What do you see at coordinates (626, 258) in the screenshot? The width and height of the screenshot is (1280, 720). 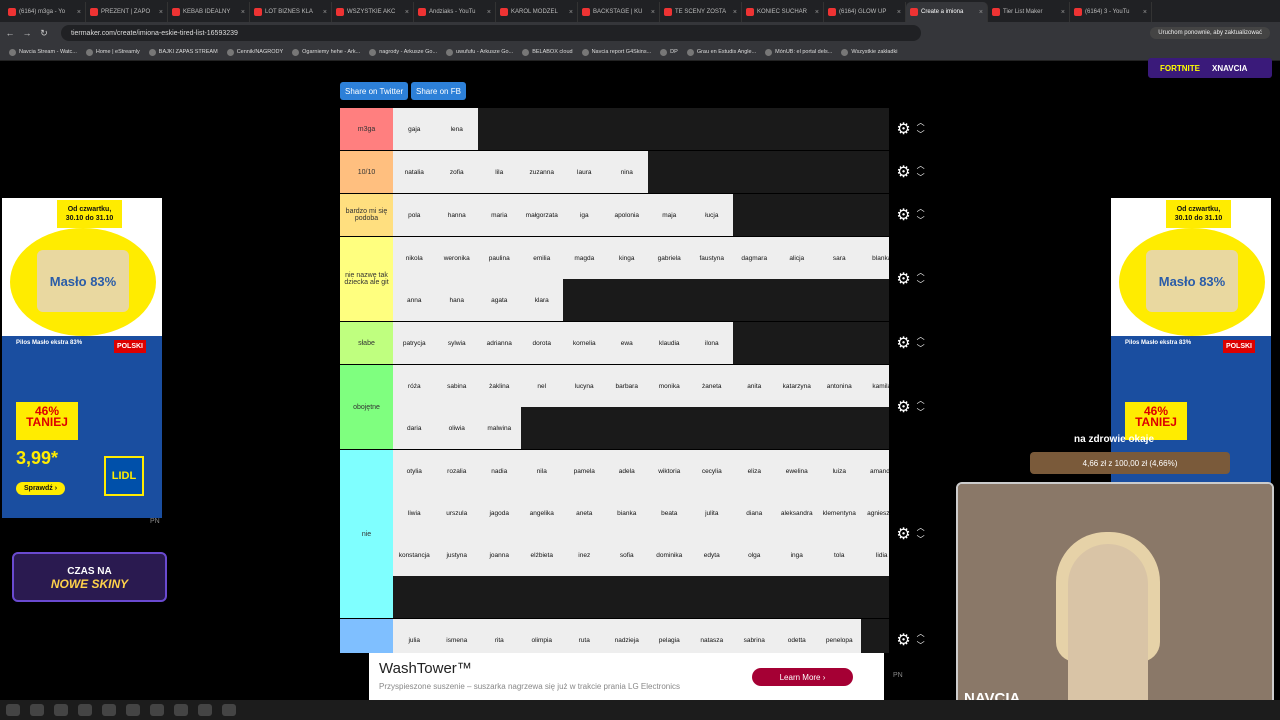 I see `tier-item: kinga` at bounding box center [626, 258].